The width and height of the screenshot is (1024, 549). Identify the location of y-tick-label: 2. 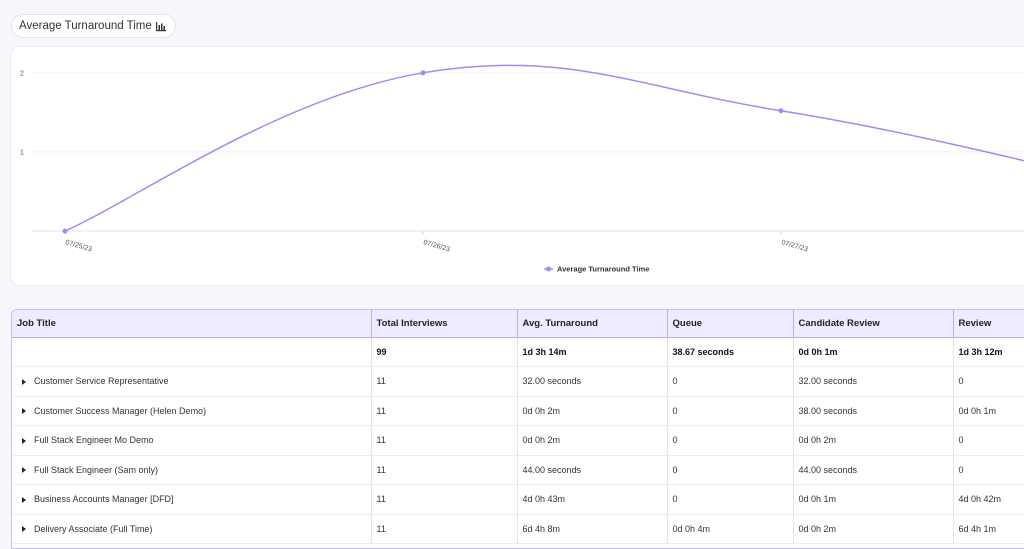
(22, 73).